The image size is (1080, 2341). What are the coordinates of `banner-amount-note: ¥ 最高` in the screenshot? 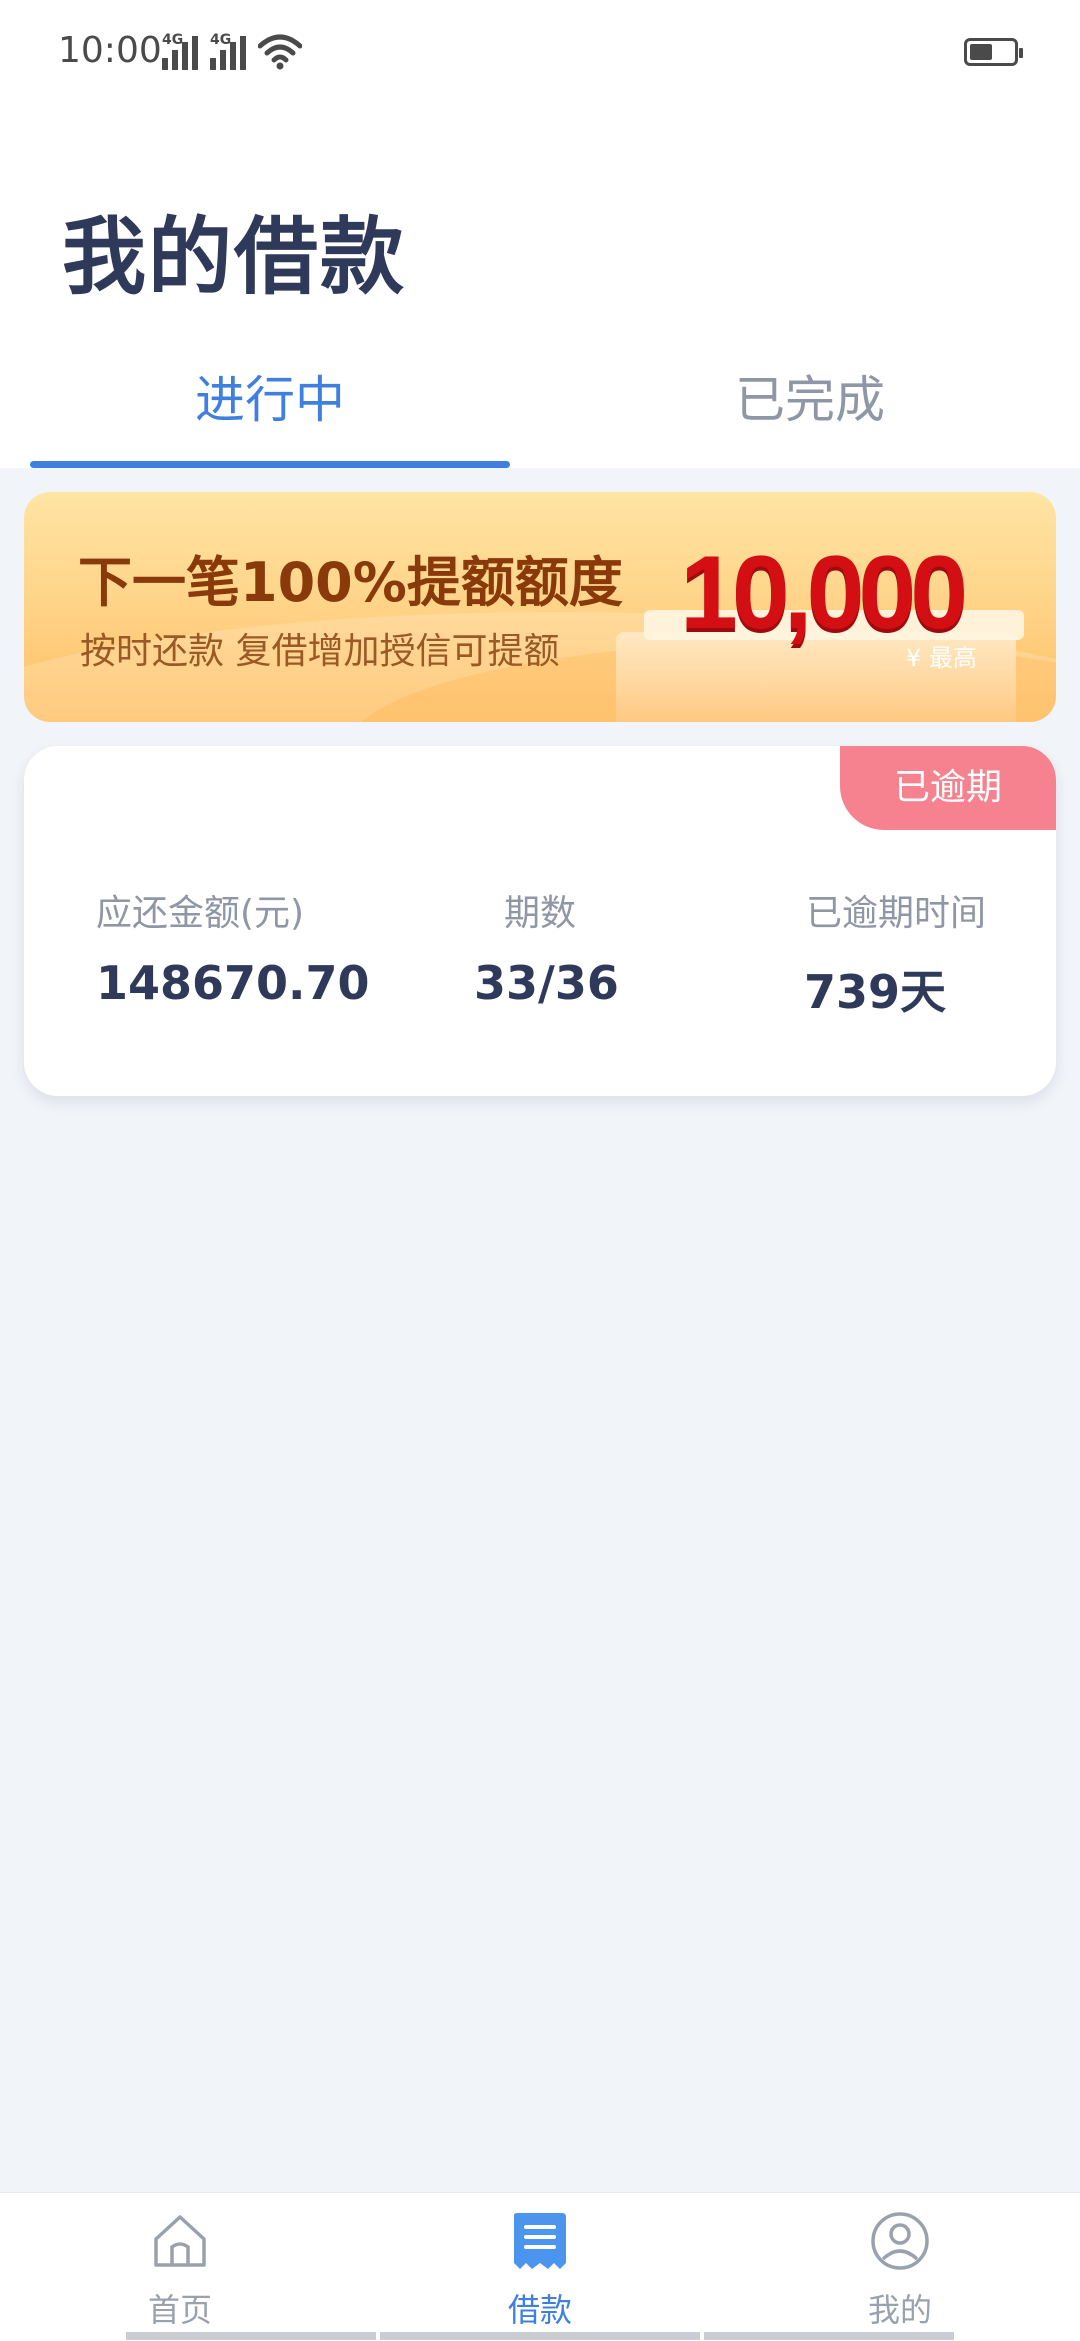 It's located at (941, 658).